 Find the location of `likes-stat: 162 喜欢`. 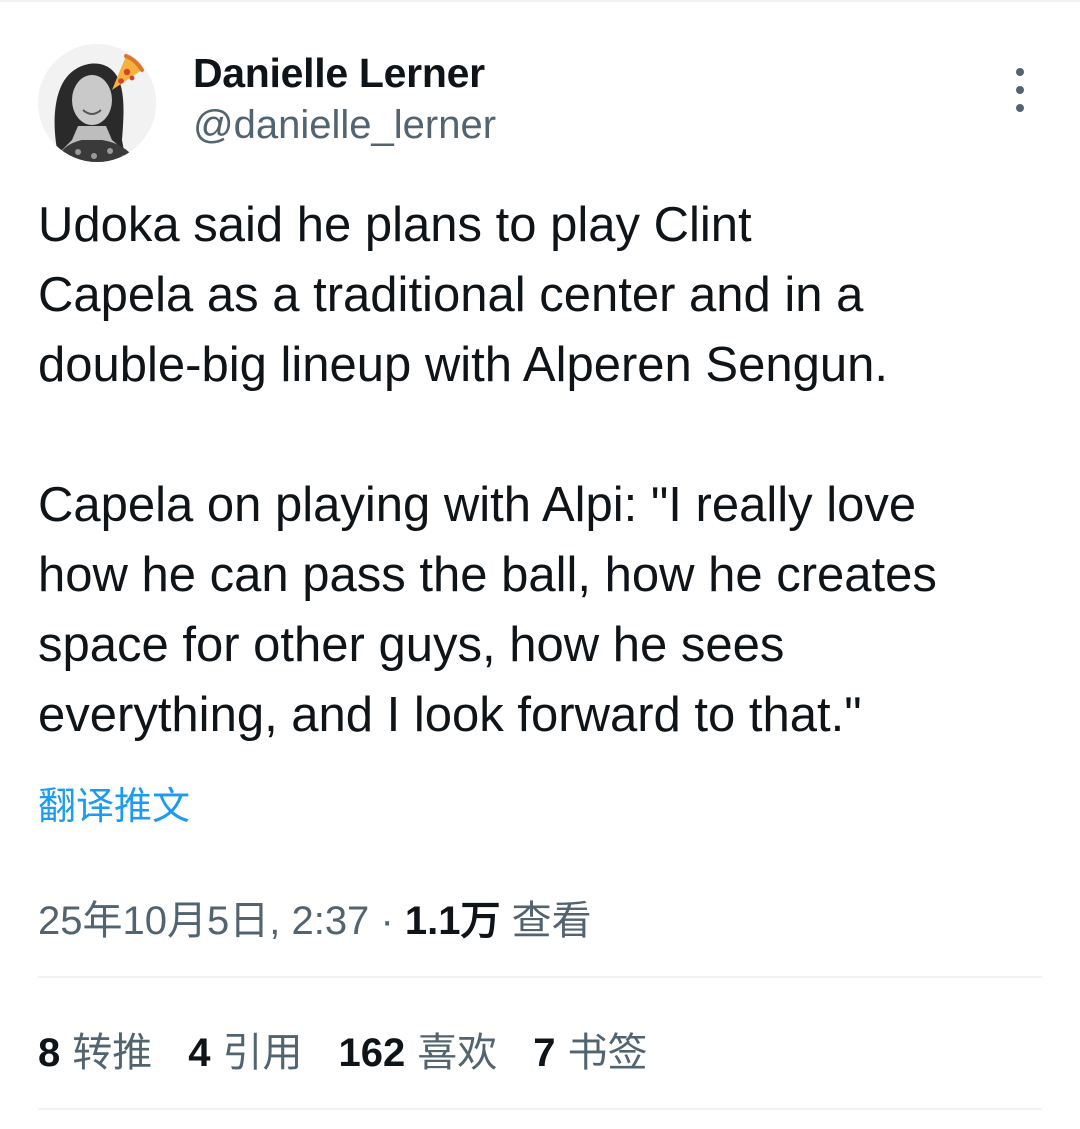

likes-stat: 162 喜欢 is located at coordinates (418, 1049).